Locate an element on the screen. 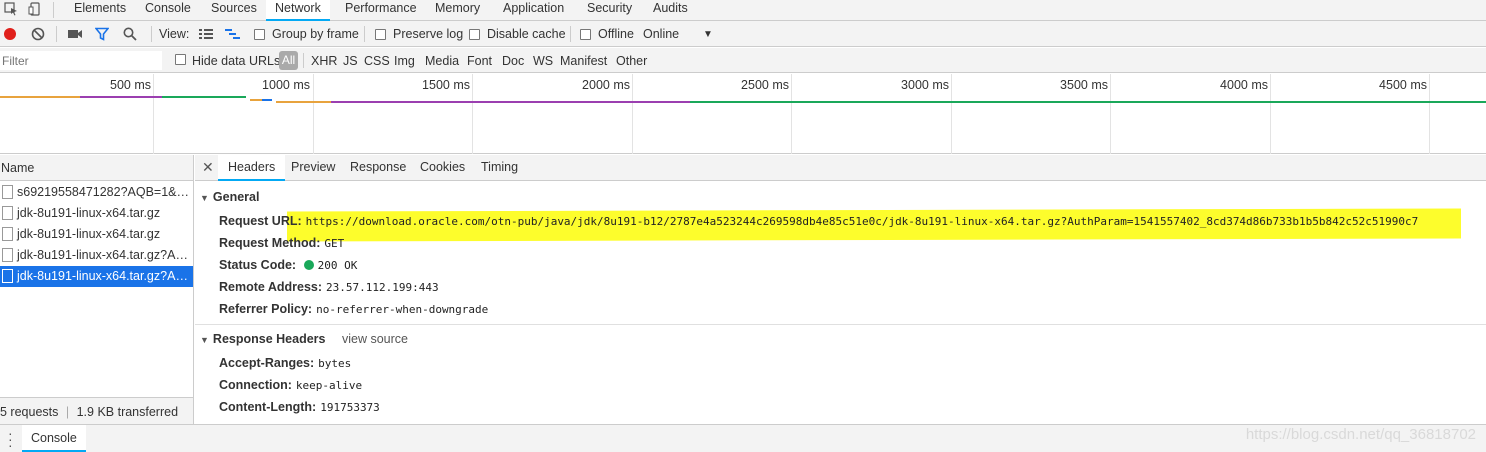  timeline-waterfall-bars is located at coordinates (743, 99).